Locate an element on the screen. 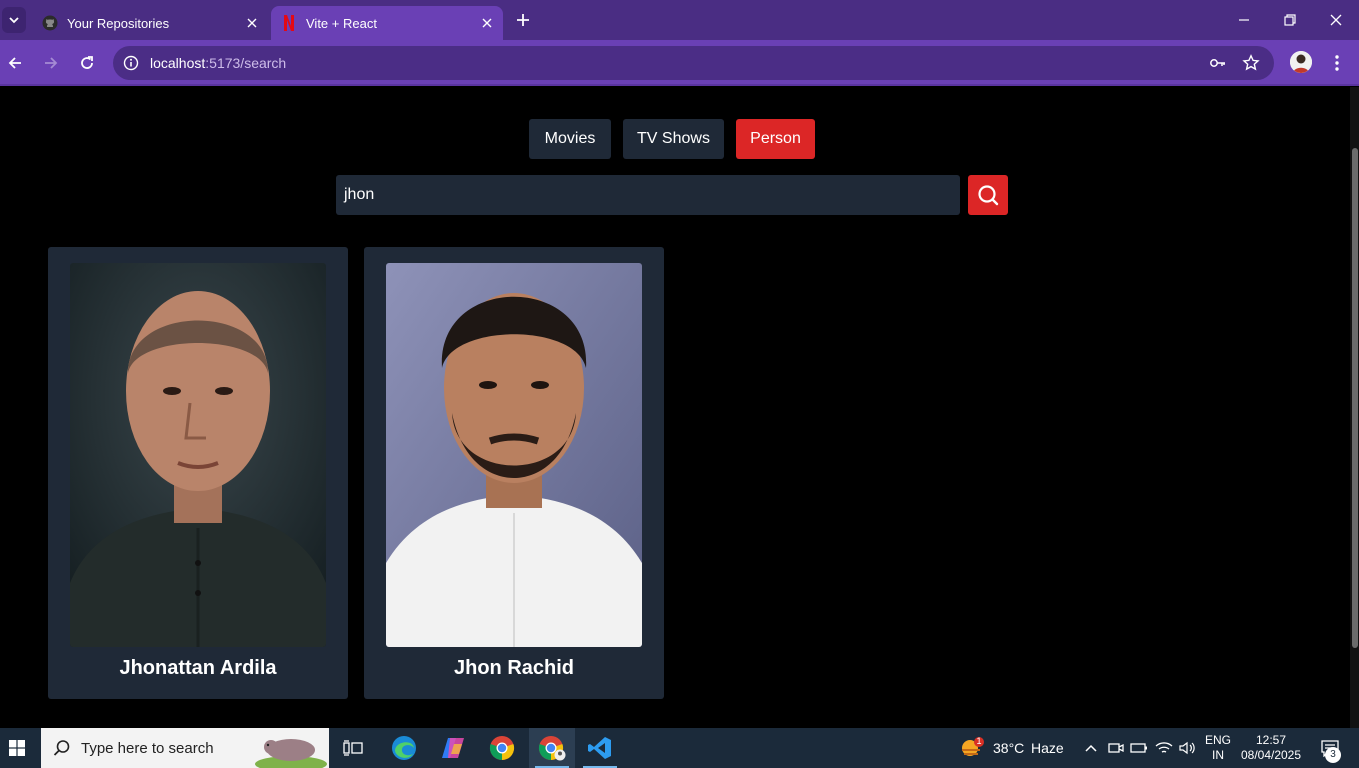  browser-tab-bar: Your Repositories Vite + React is located at coordinates (679, 20).